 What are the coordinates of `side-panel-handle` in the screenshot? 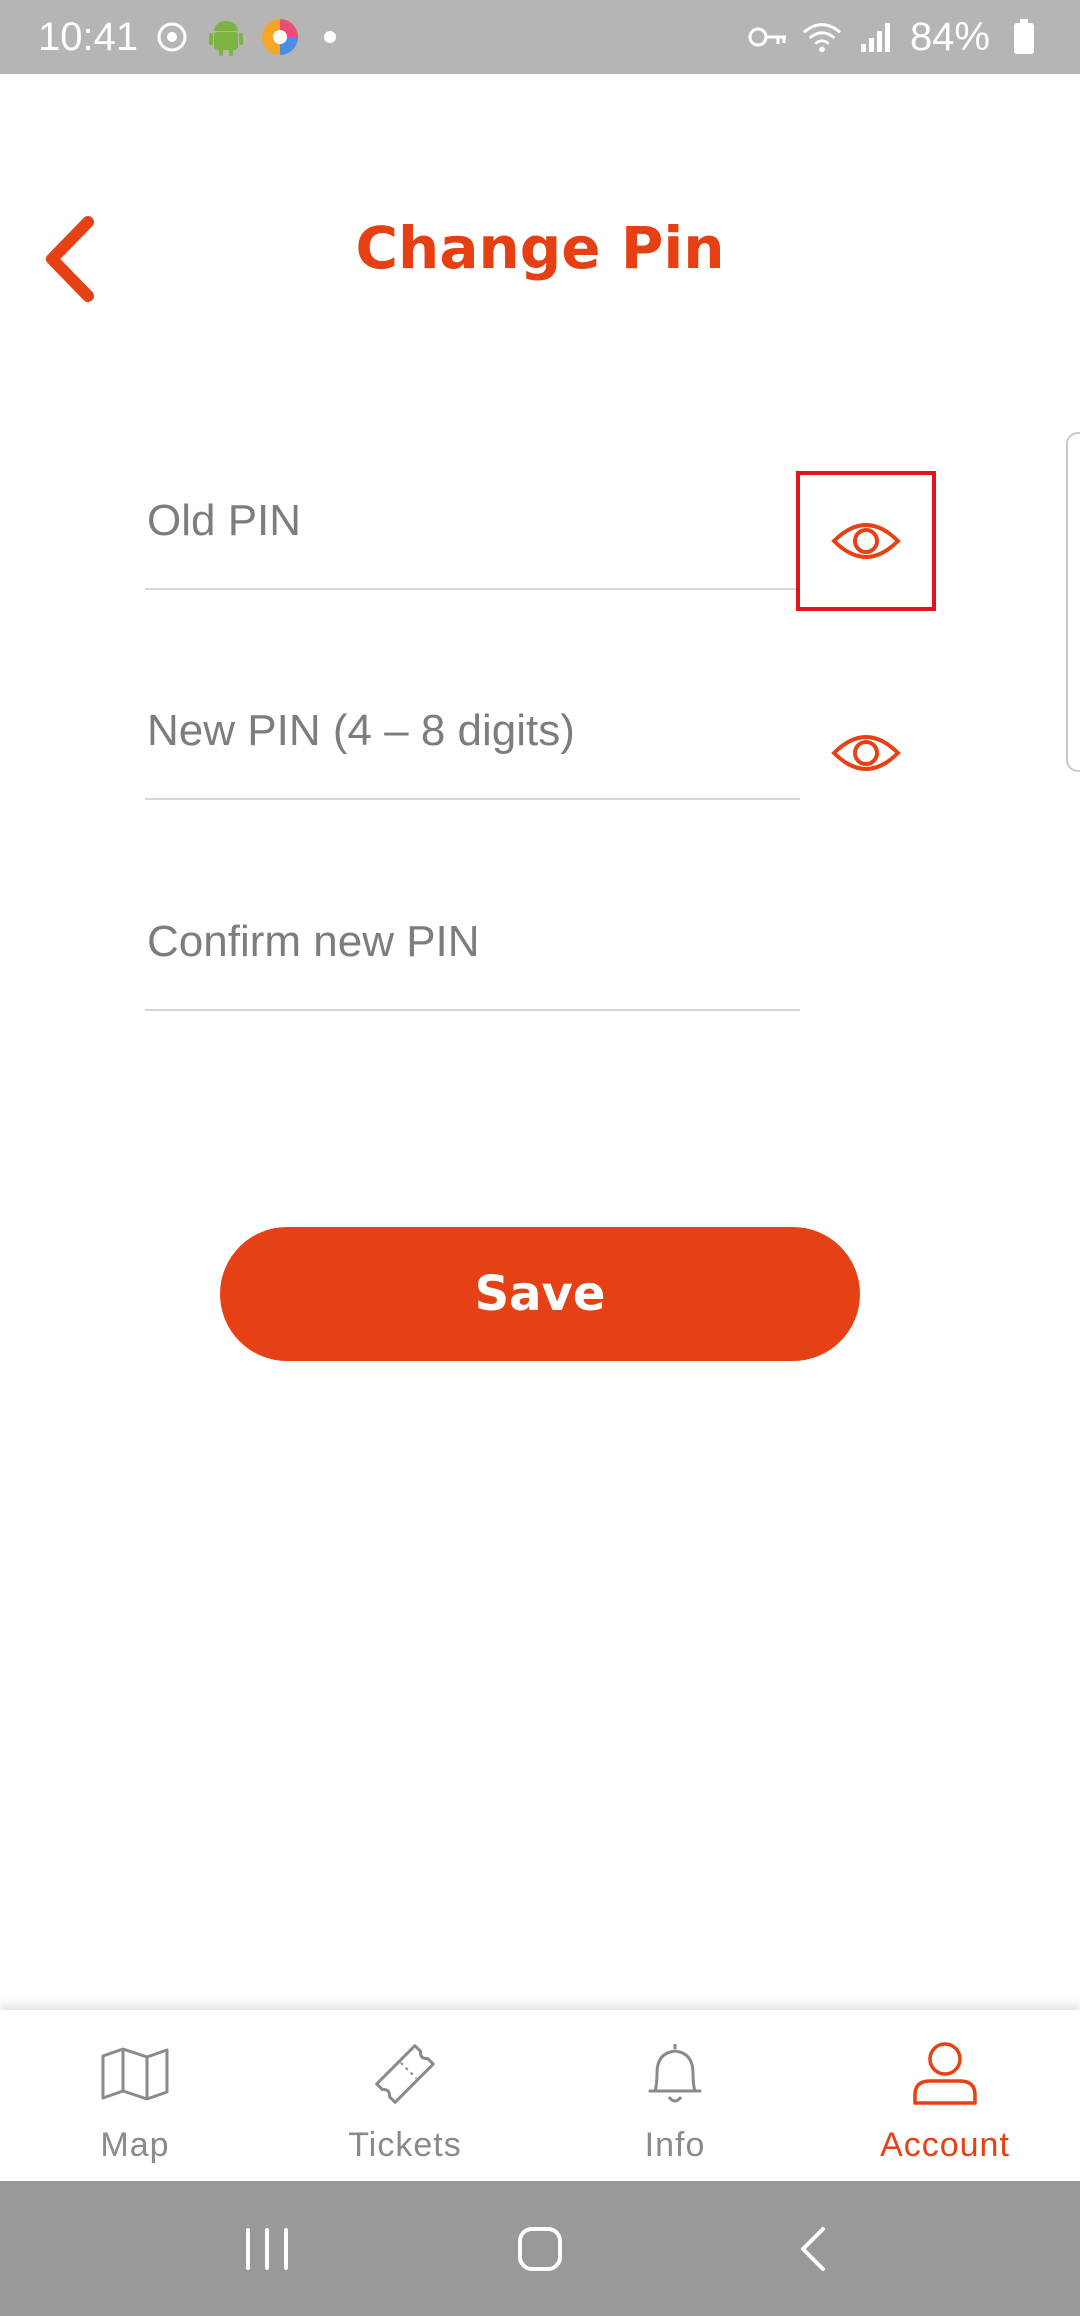 It's located at (1073, 602).